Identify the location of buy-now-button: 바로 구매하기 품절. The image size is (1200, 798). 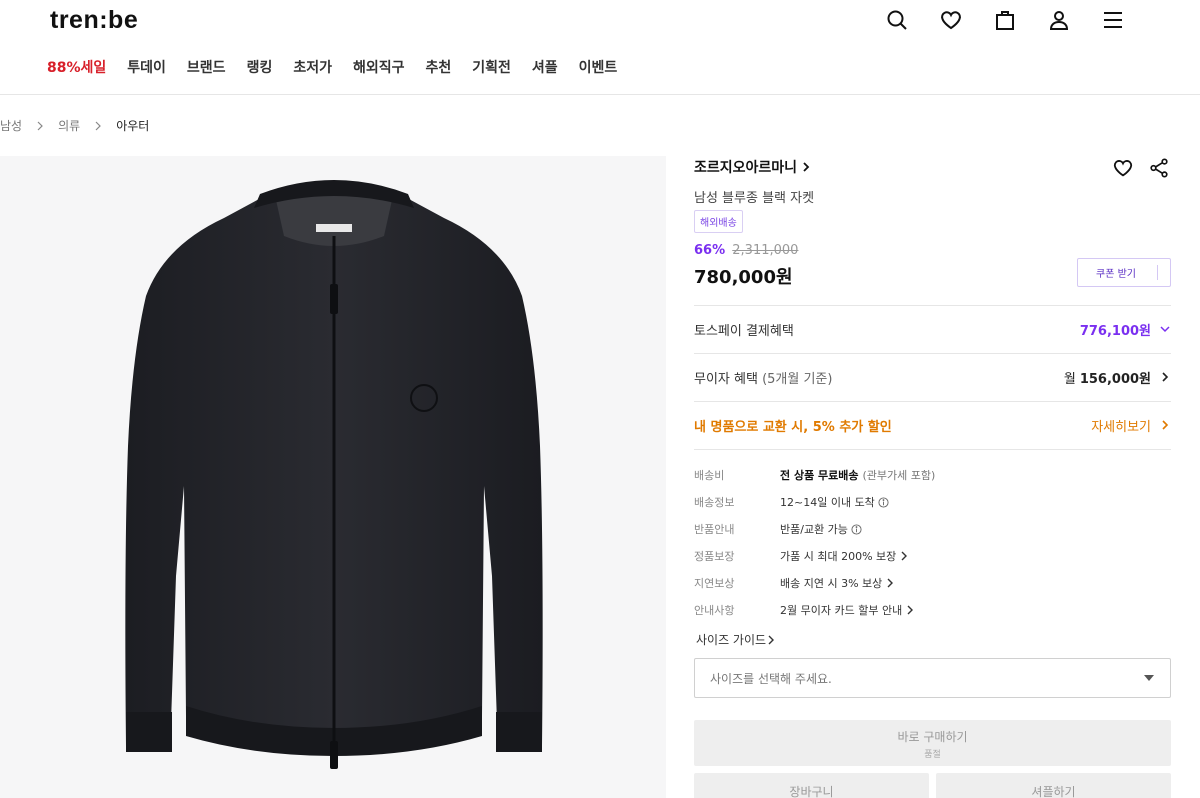
(932, 743).